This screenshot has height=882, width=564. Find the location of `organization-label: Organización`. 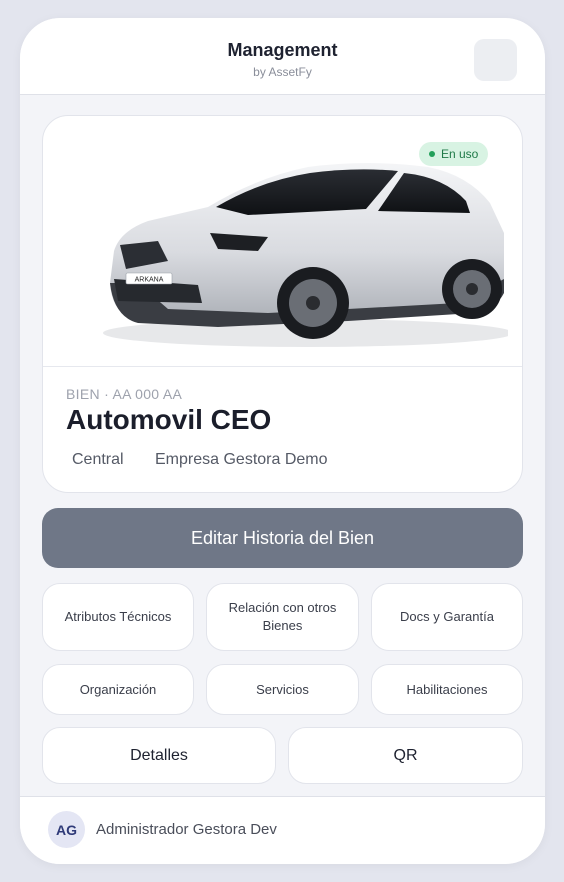

organization-label: Organización is located at coordinates (118, 689).